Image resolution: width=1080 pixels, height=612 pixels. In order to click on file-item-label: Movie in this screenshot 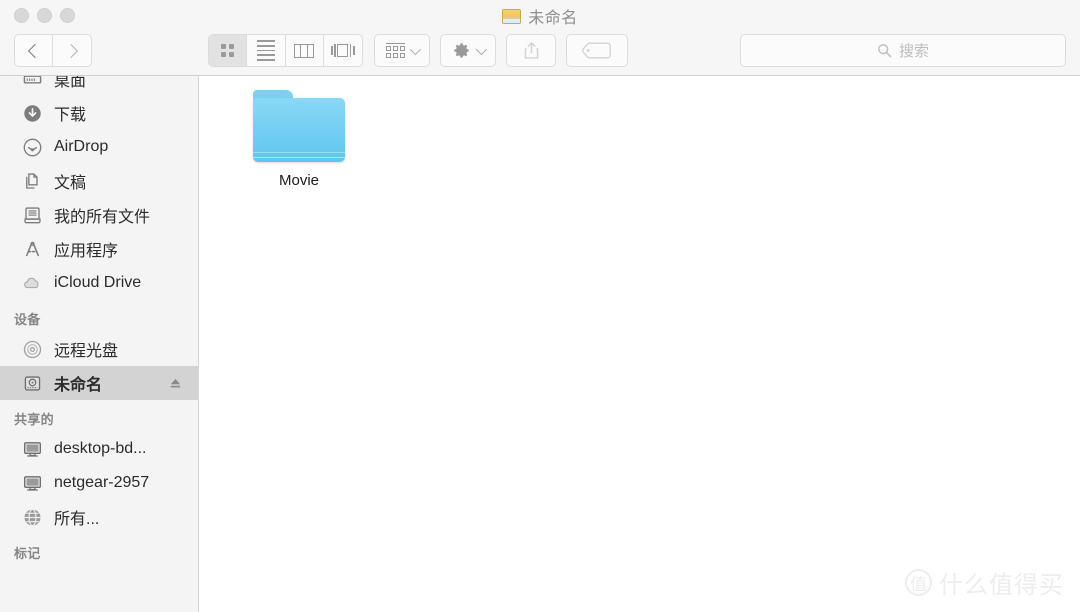, I will do `click(298, 180)`.